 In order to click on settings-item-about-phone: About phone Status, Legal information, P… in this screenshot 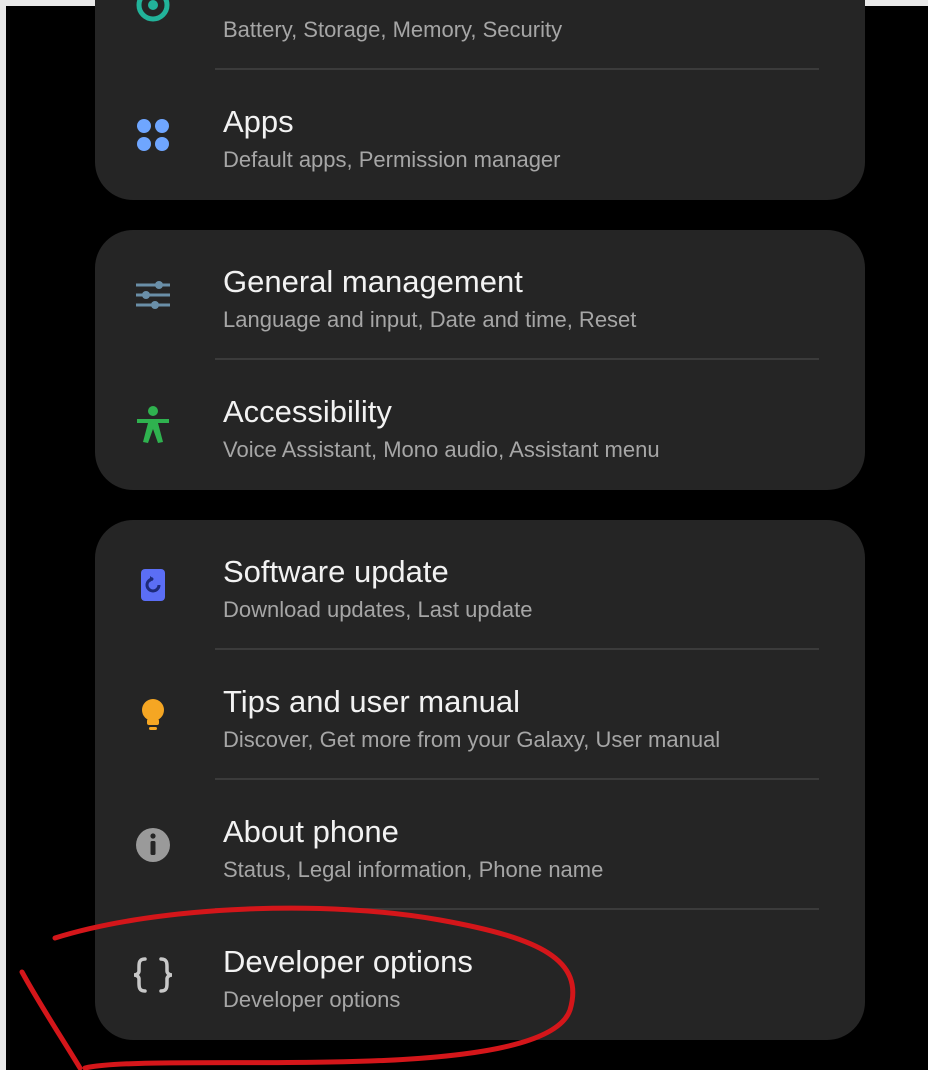, I will do `click(480, 845)`.